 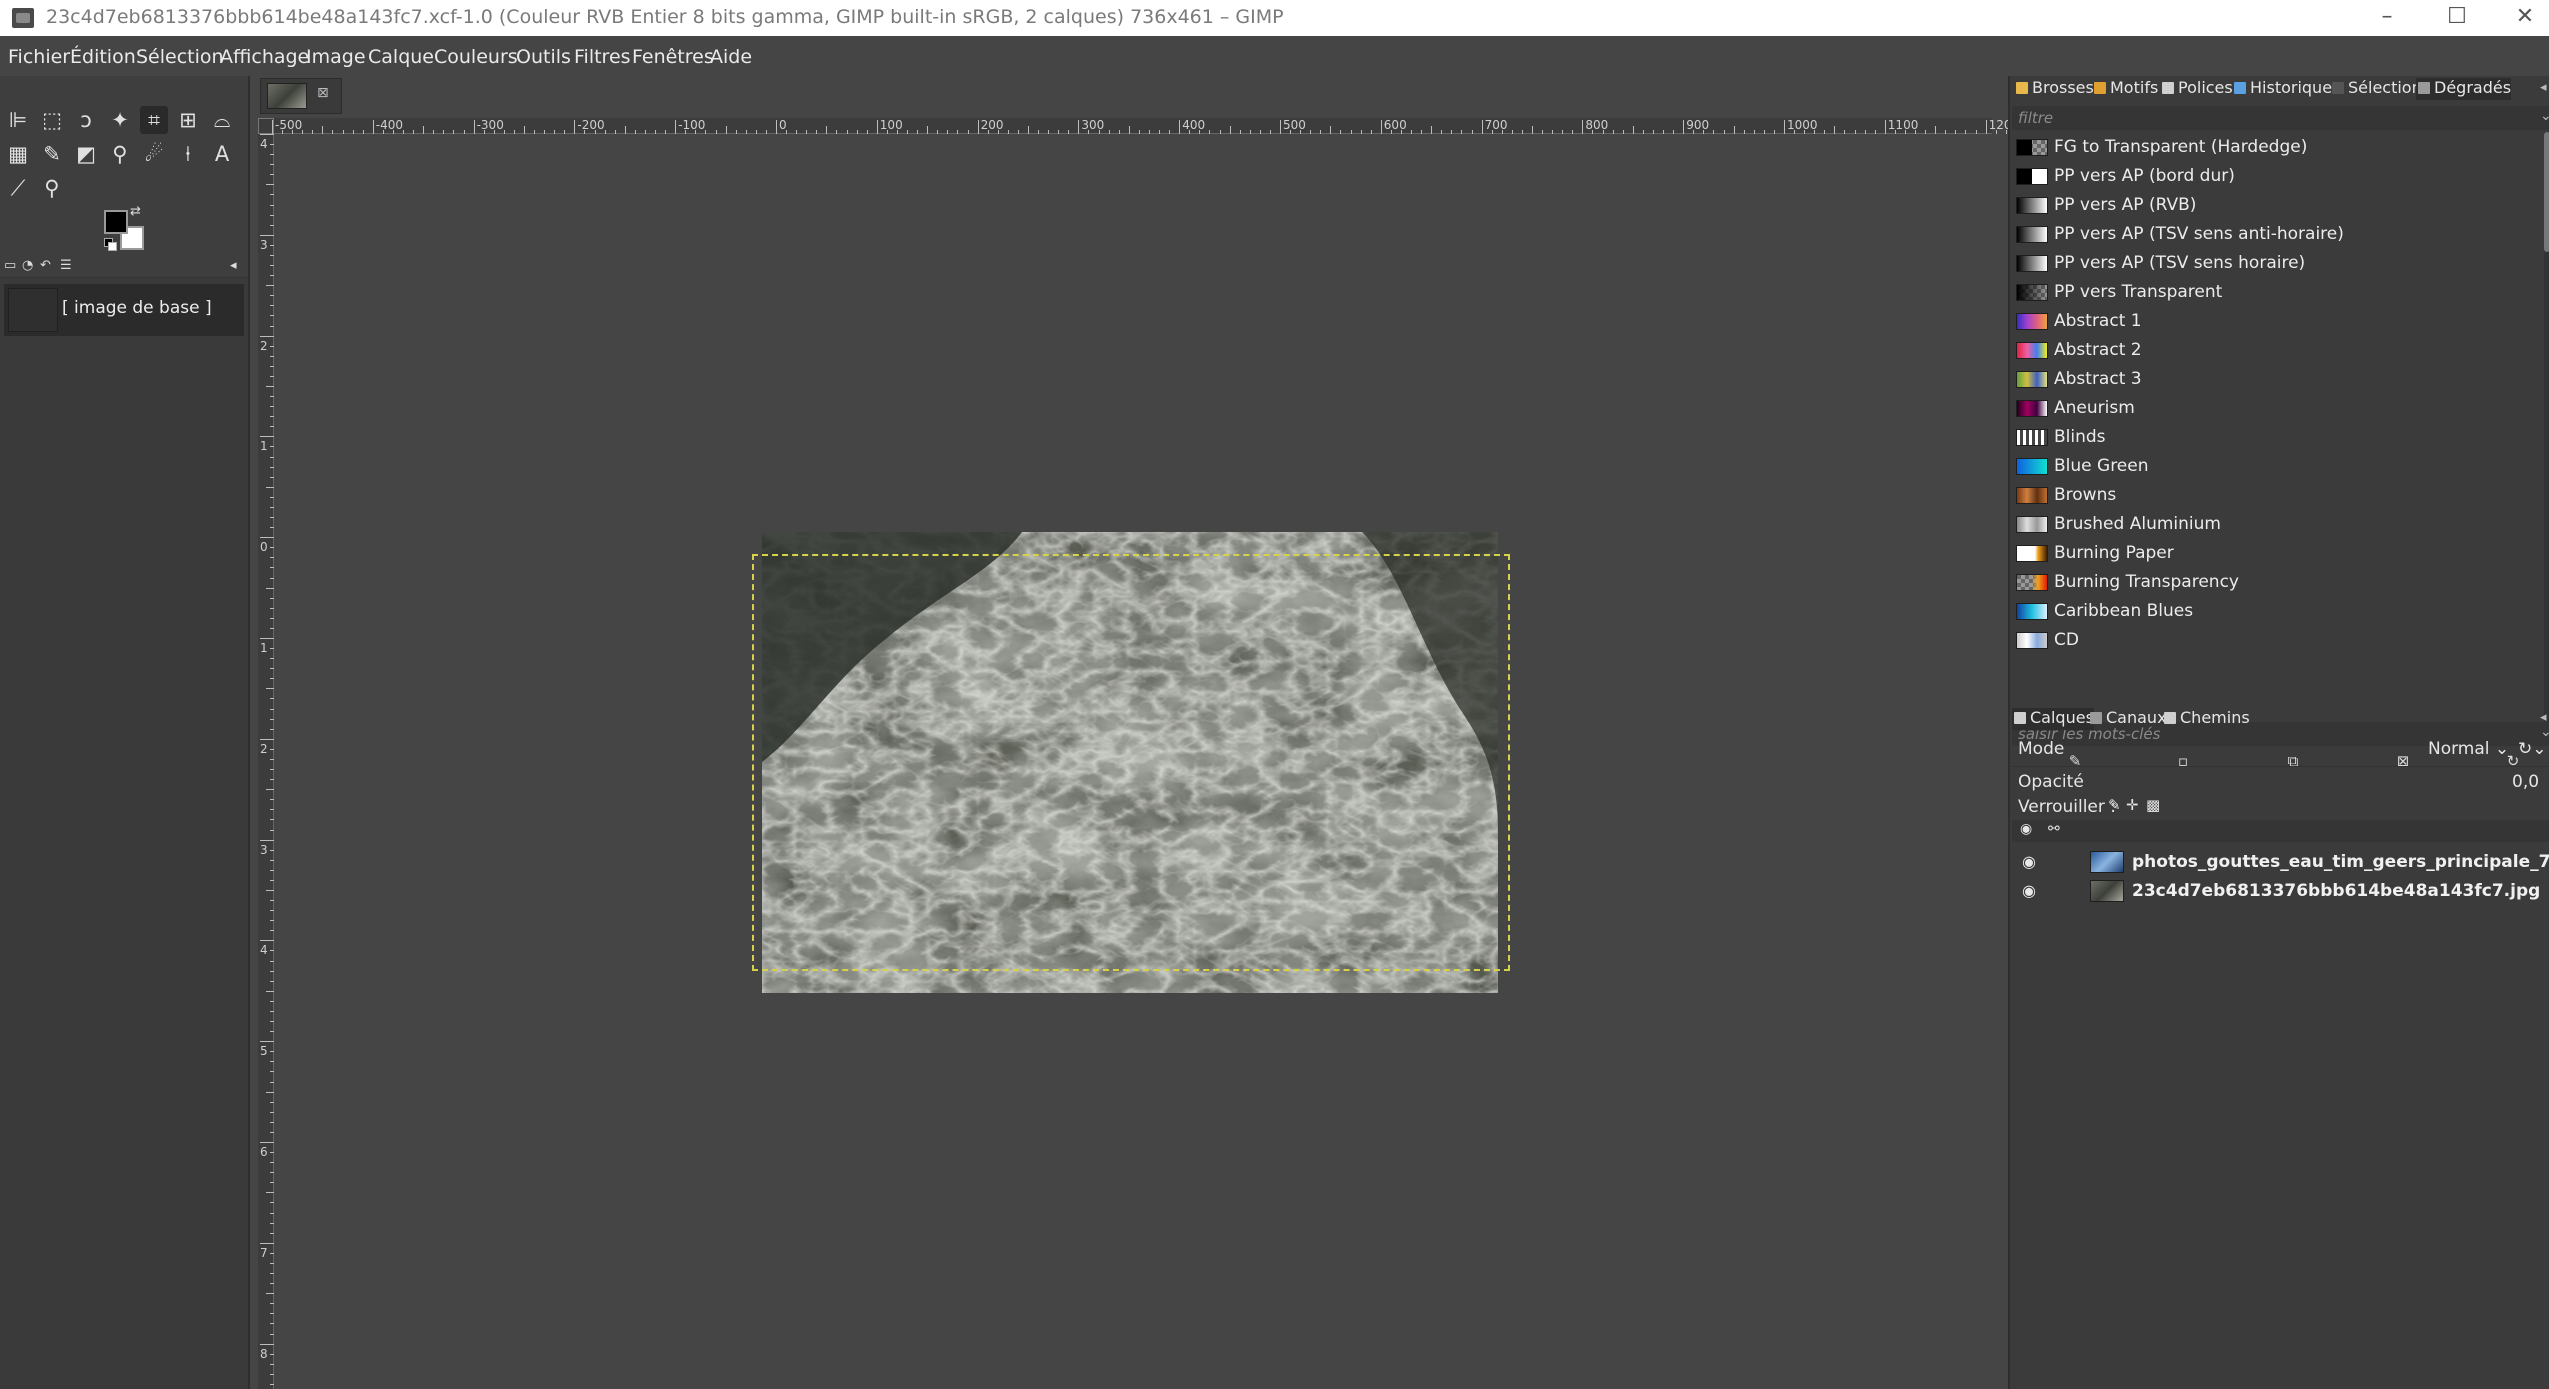 What do you see at coordinates (2032, 263) in the screenshot?
I see `gradient-swatch` at bounding box center [2032, 263].